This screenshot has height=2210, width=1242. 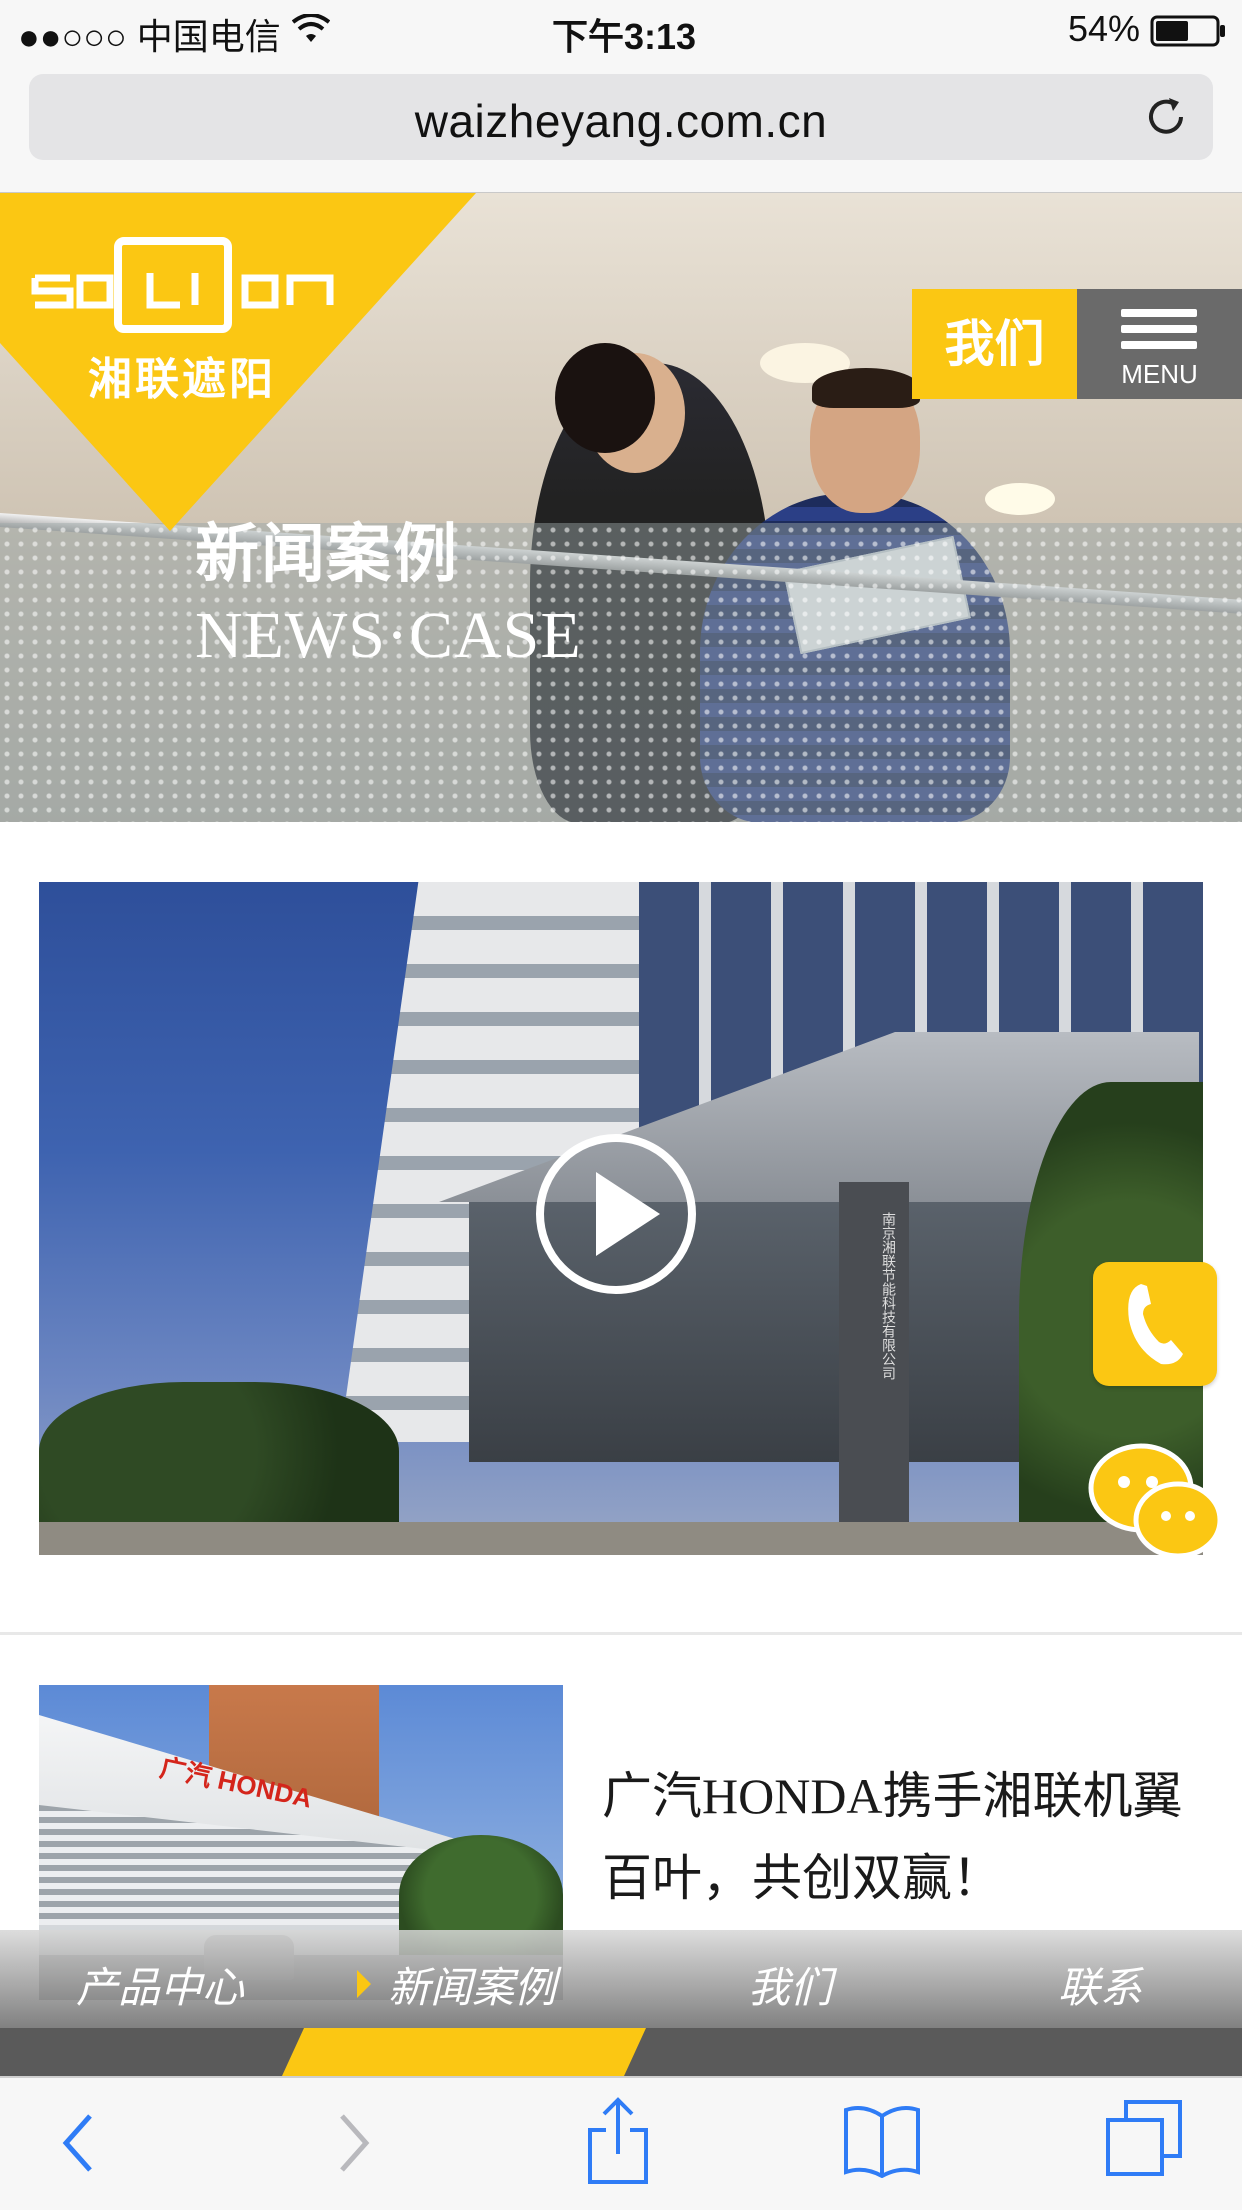 I want to click on woman-hair, so click(x=605, y=398).